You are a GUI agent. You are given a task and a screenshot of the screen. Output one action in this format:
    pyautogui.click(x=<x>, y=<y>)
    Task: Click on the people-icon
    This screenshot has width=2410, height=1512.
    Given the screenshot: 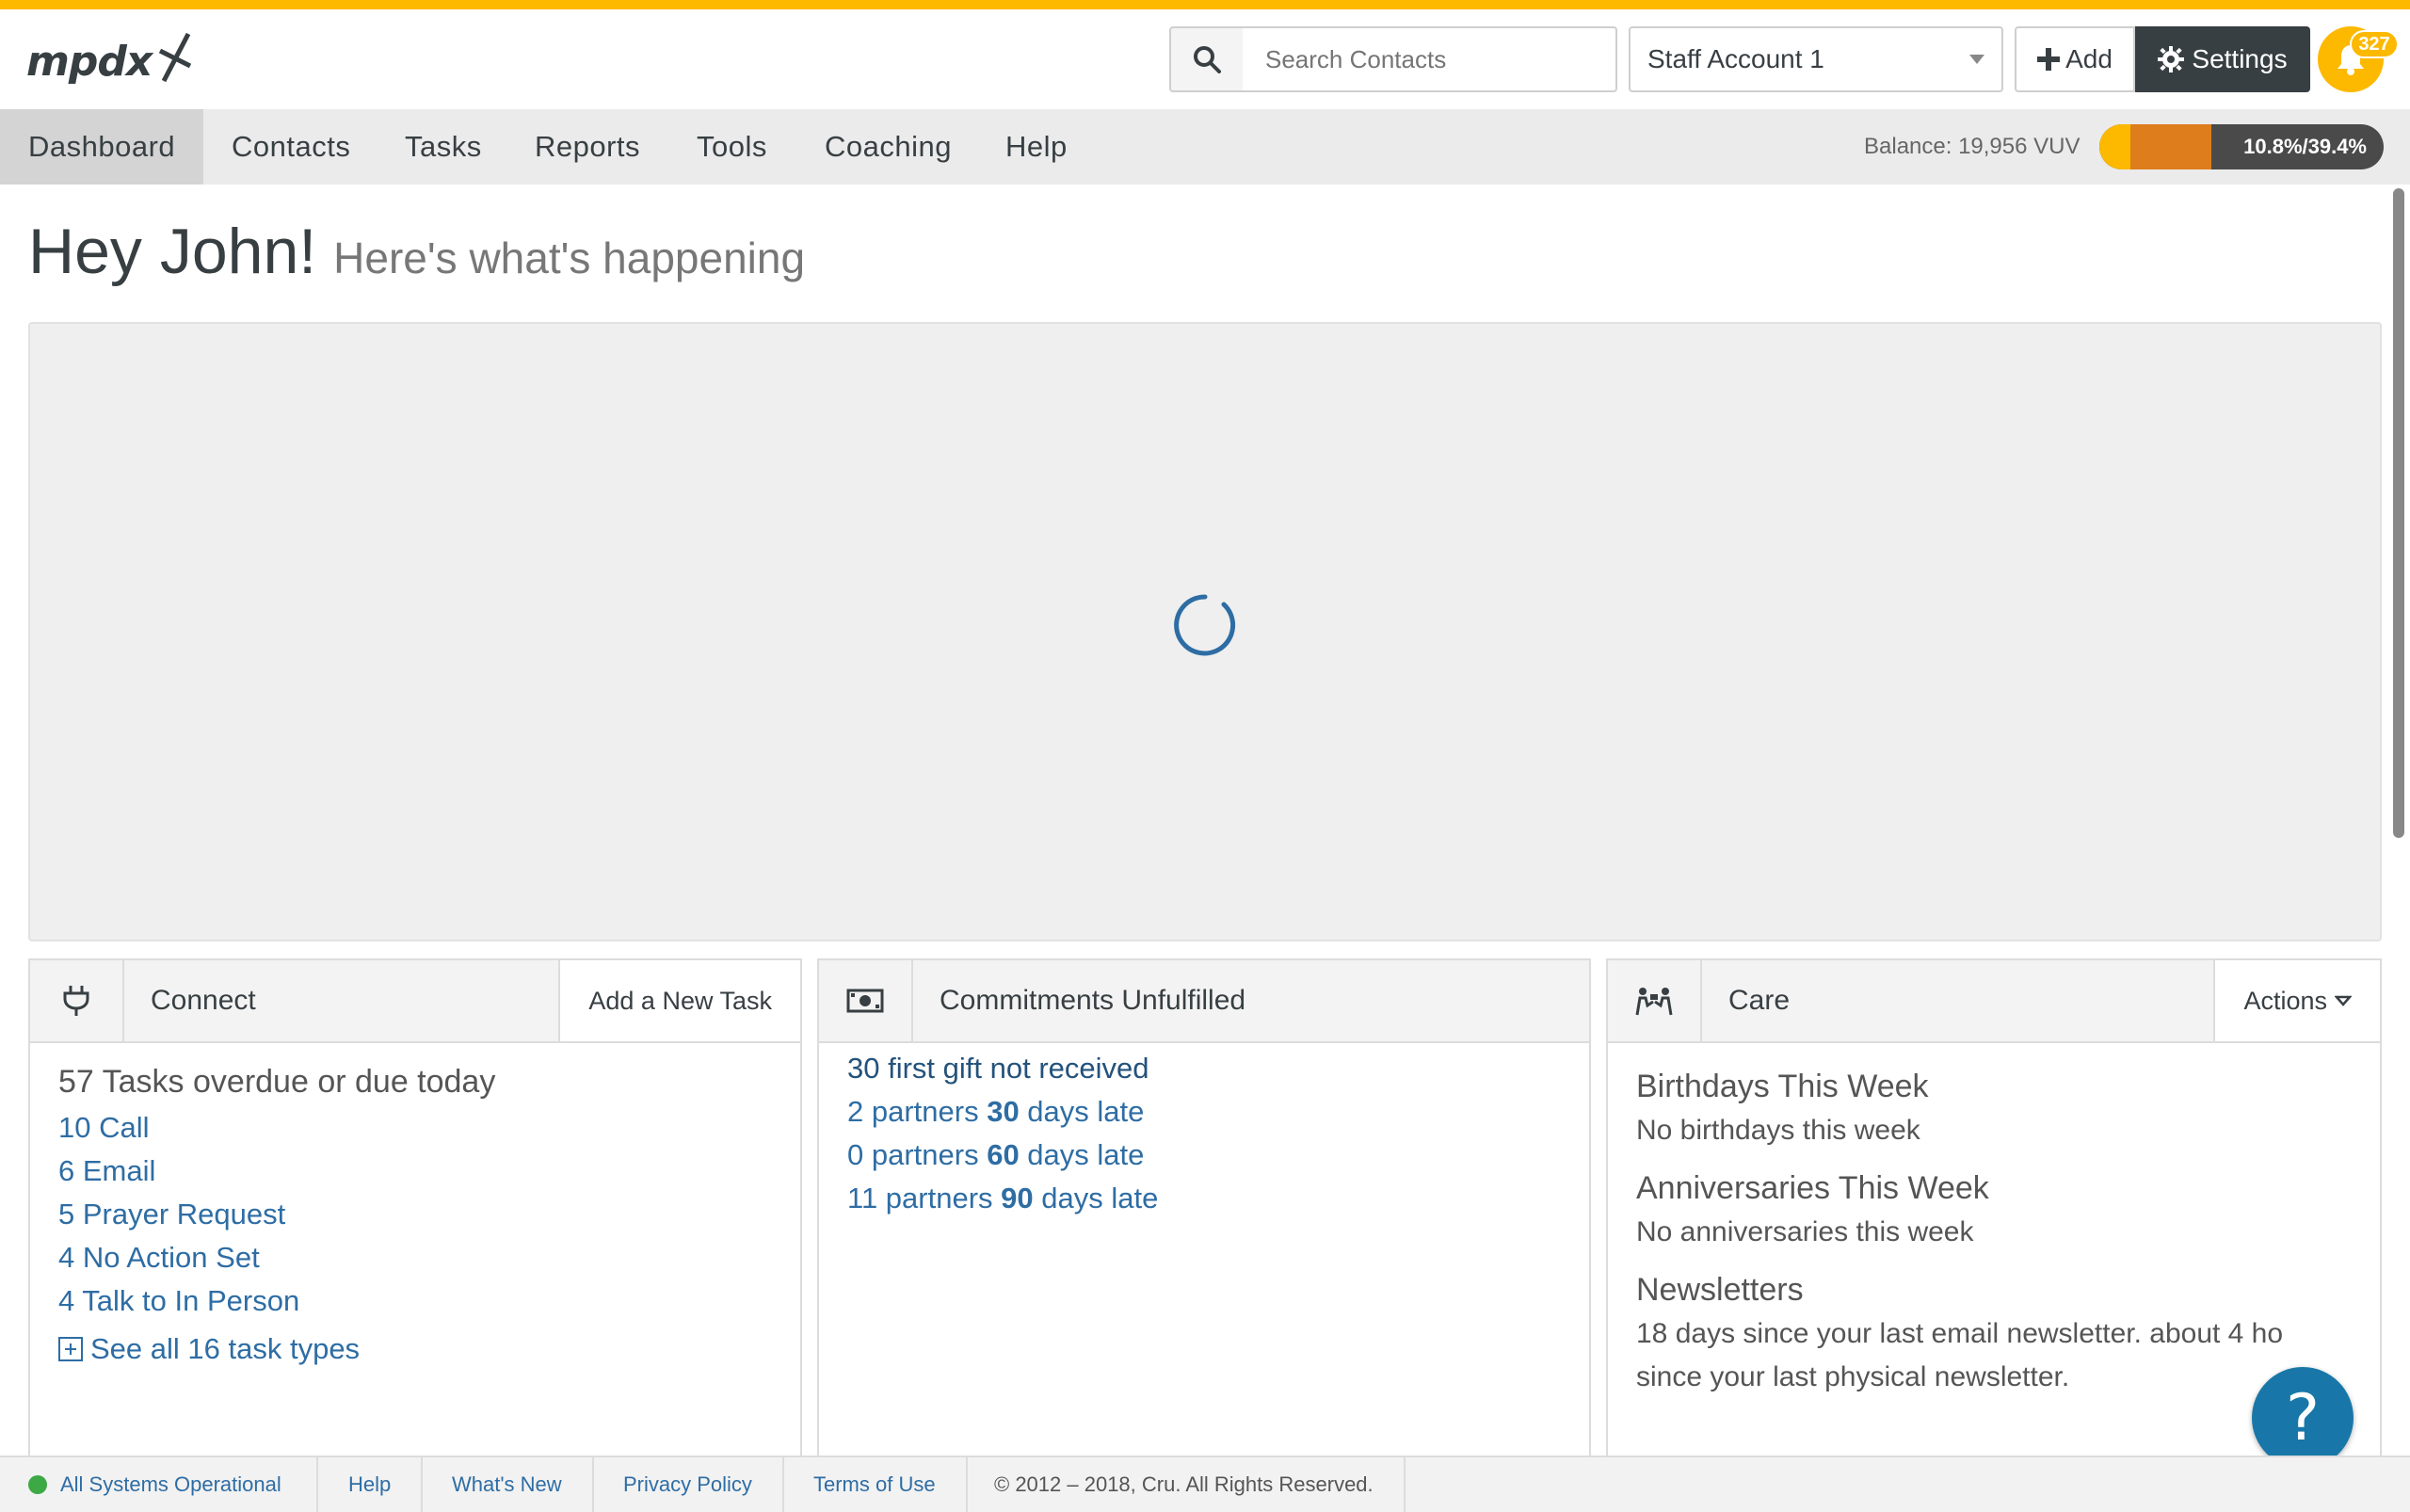 What is the action you would take?
    pyautogui.click(x=1655, y=1000)
    